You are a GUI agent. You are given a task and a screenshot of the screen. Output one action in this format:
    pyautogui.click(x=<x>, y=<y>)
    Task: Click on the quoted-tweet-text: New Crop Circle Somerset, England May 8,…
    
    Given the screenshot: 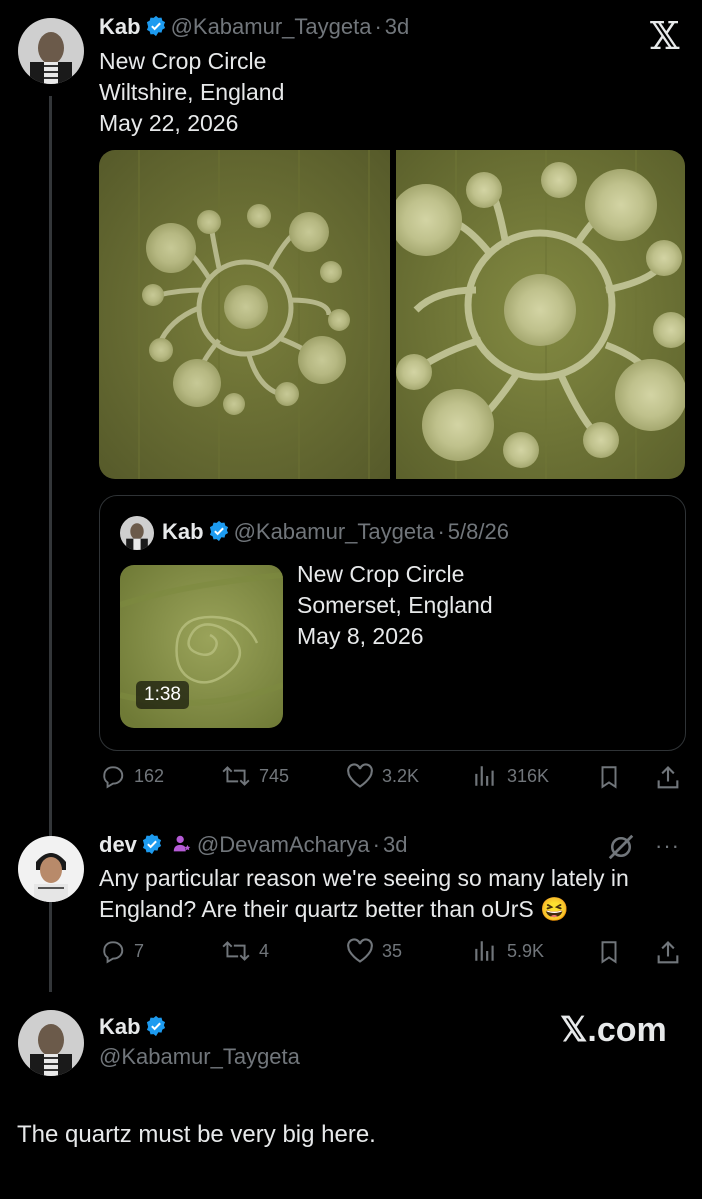 What is the action you would take?
    pyautogui.click(x=395, y=605)
    